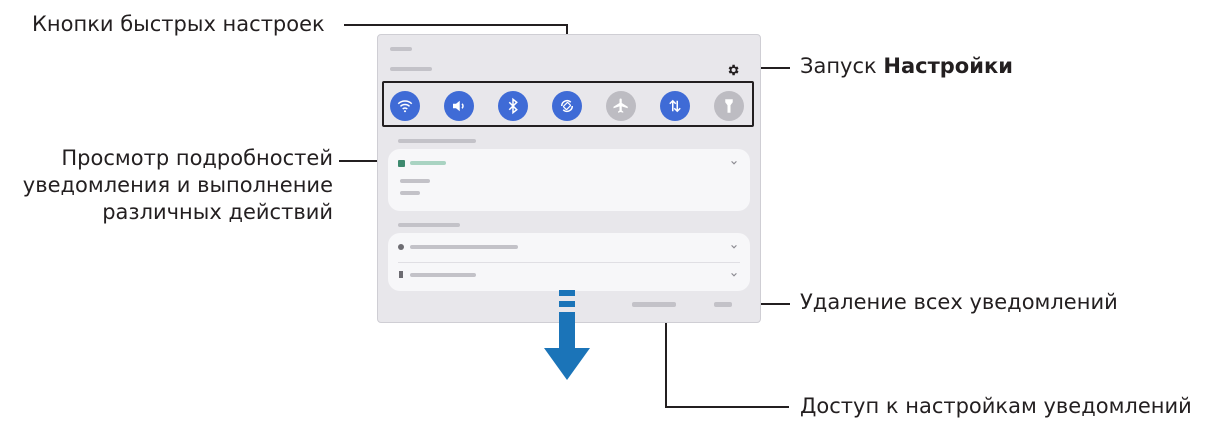 This screenshot has height=421, width=1216. I want to click on silent-item-1-placeholder, so click(464, 247).